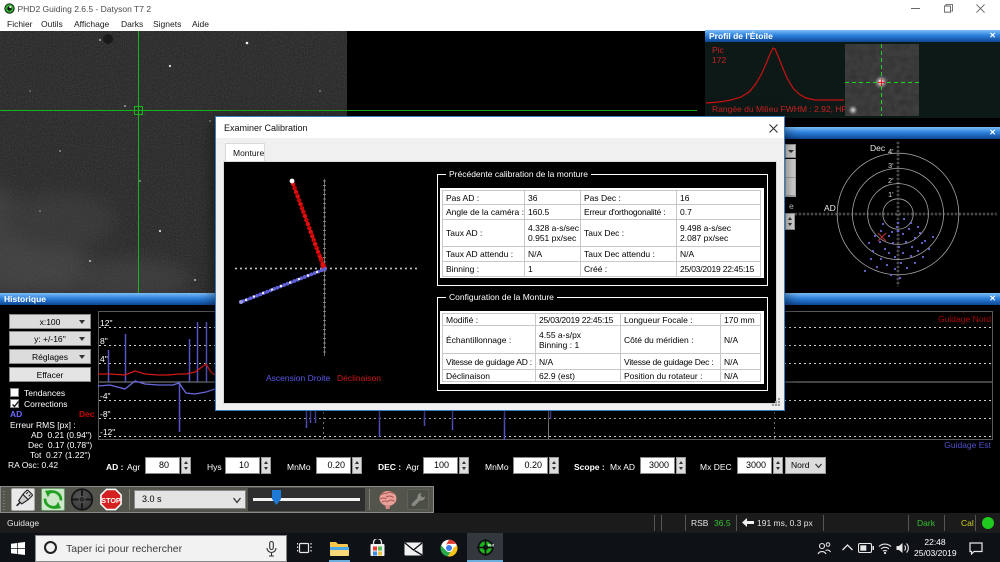 This screenshot has width=1000, height=562. I want to click on svg-text: Dec, so click(878, 148).